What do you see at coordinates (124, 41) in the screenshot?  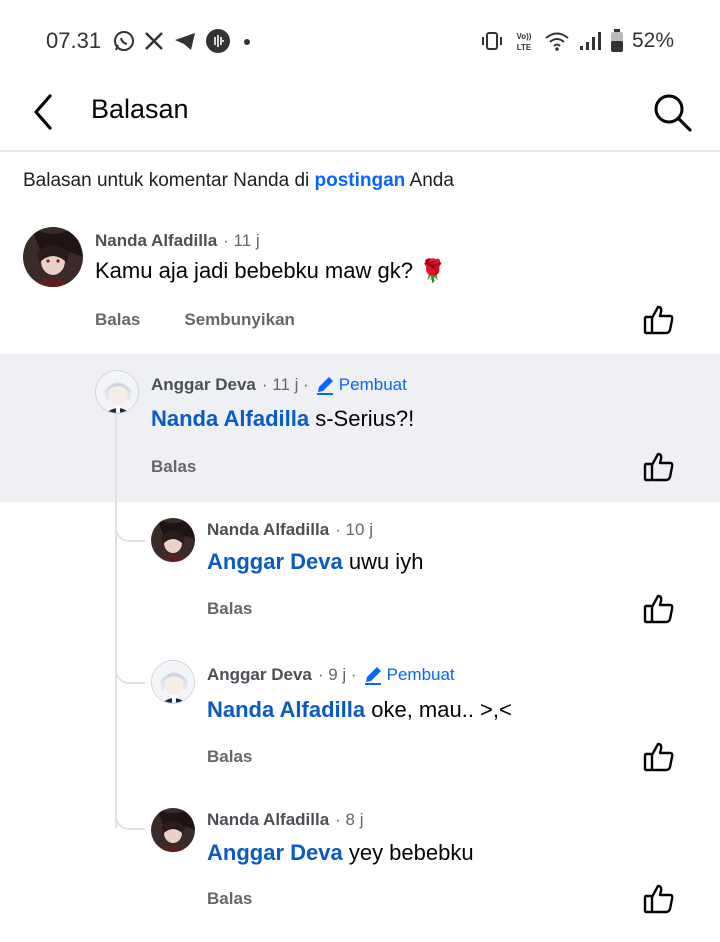 I see `whatsapp-icon` at bounding box center [124, 41].